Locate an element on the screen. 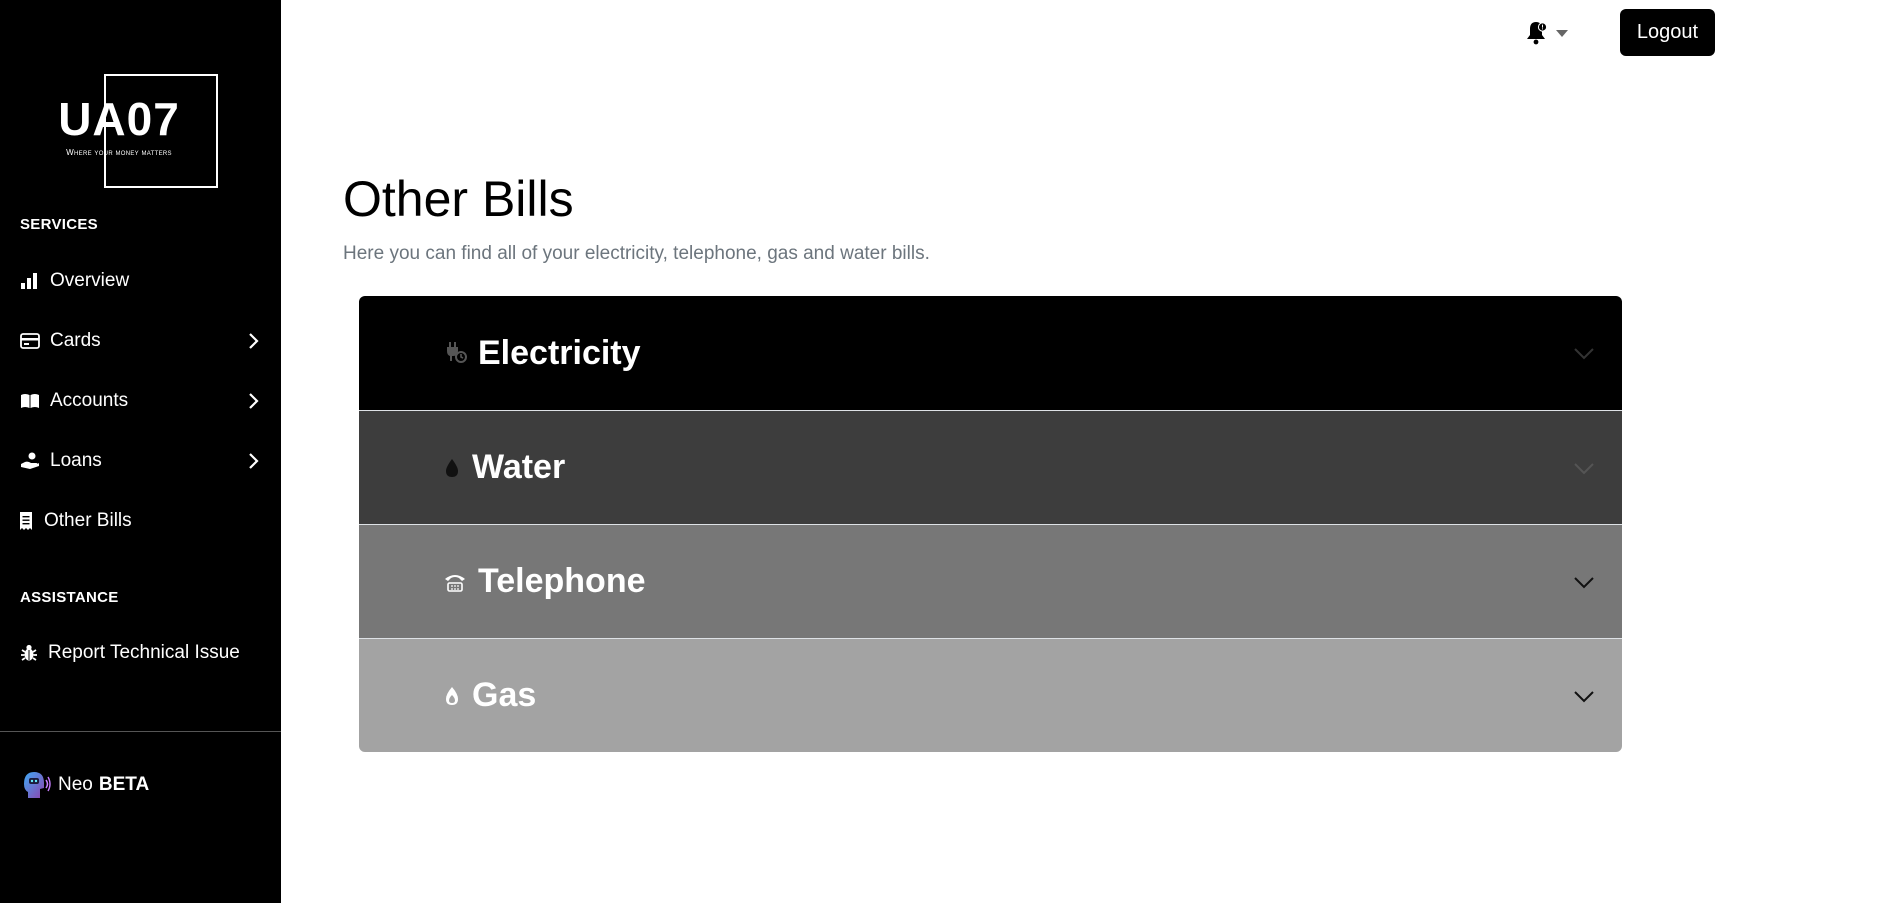 Image resolution: width=1898 pixels, height=903 pixels. logo-title: UA07 is located at coordinates (119, 119).